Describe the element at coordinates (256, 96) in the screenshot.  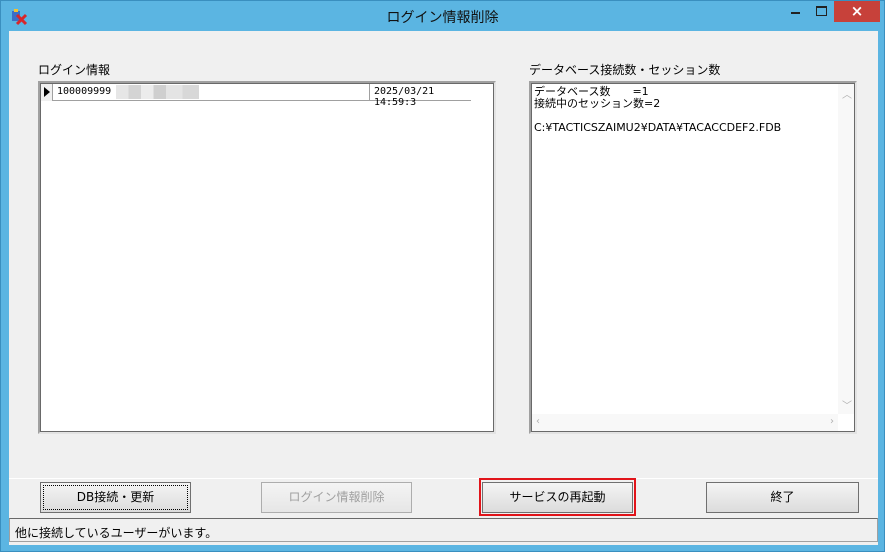
I see `table-row: 100009999 2025/03/21 14:59:3` at that location.